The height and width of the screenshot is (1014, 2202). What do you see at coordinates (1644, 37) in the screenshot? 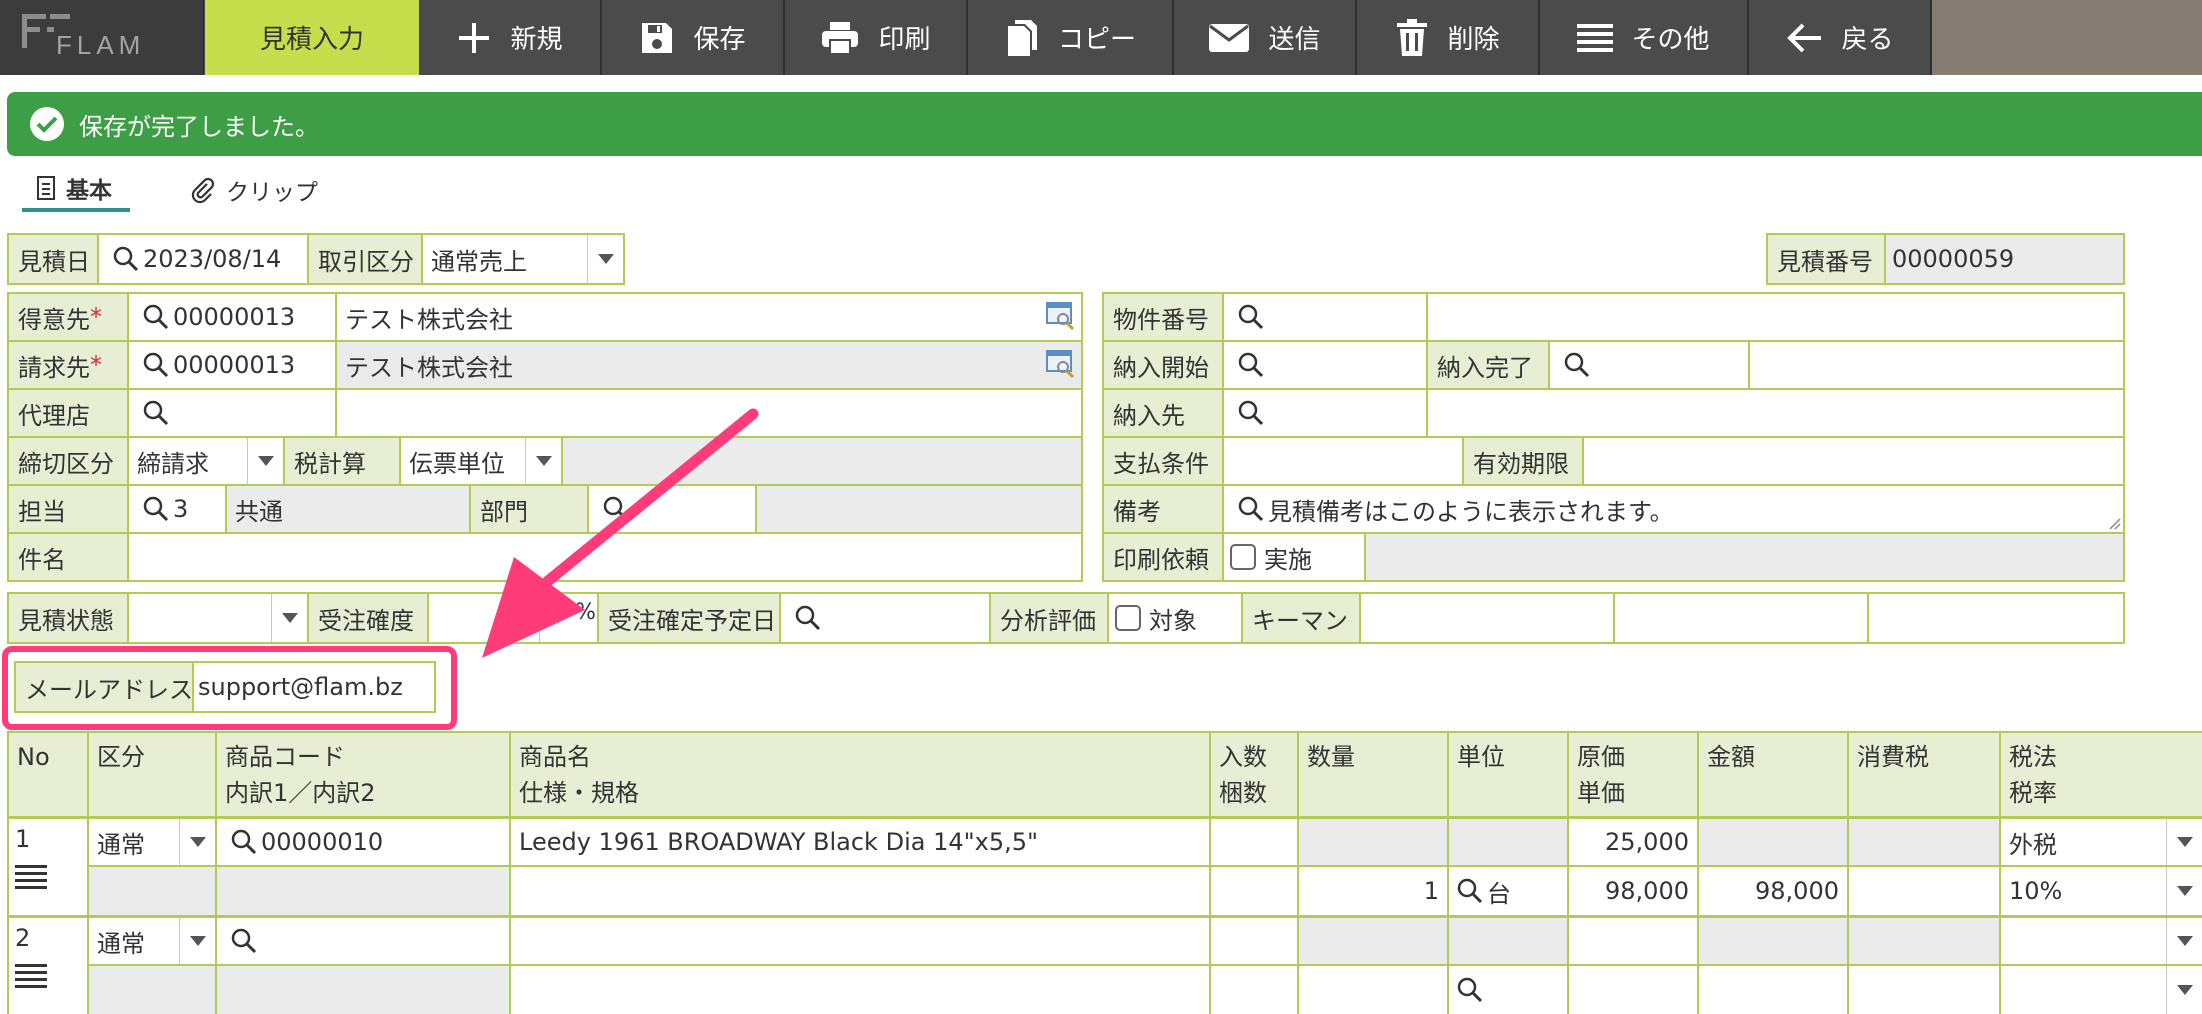
I see `more-button: その他` at bounding box center [1644, 37].